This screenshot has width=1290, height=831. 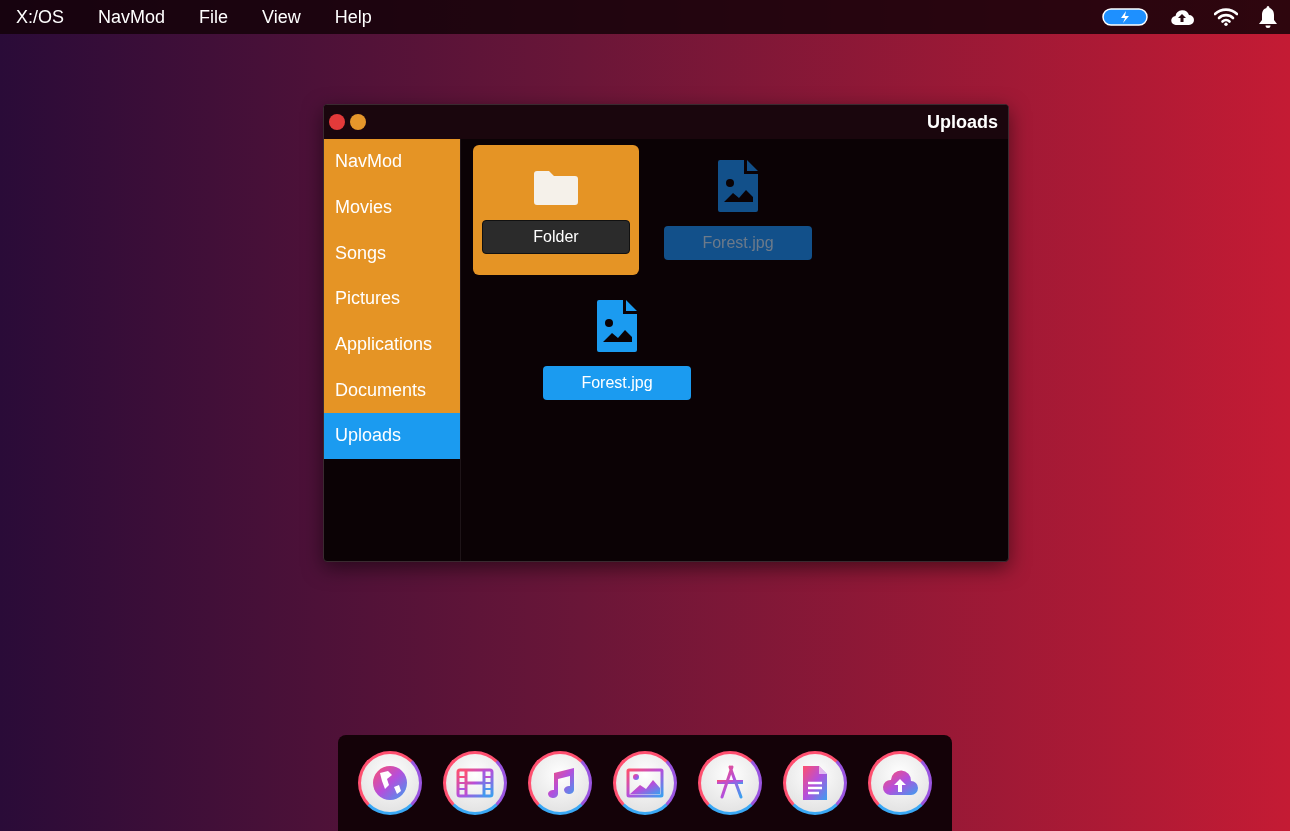 I want to click on sidebar-item: Pictures, so click(x=392, y=299).